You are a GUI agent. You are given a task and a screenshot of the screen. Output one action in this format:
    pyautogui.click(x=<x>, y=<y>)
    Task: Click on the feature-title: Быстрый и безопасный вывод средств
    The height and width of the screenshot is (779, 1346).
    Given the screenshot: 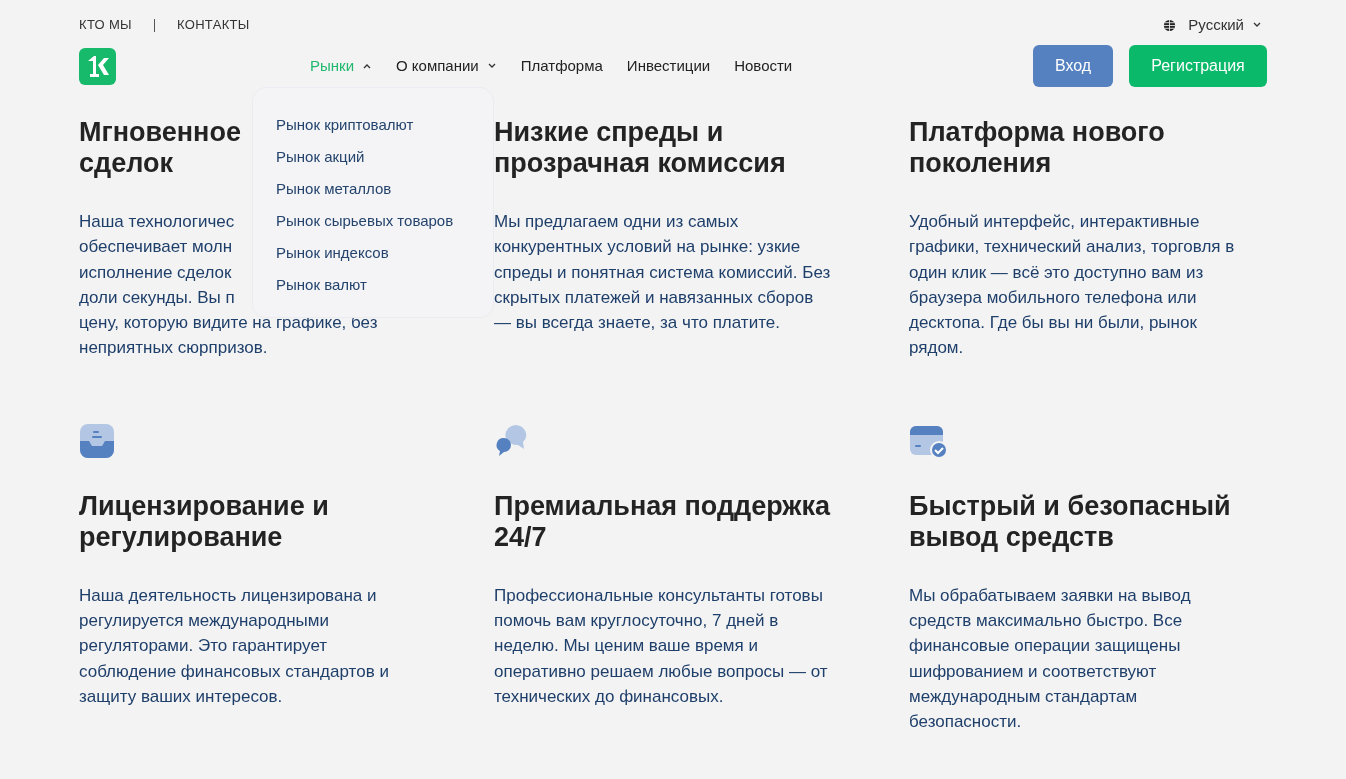 What is the action you would take?
    pyautogui.click(x=1070, y=521)
    